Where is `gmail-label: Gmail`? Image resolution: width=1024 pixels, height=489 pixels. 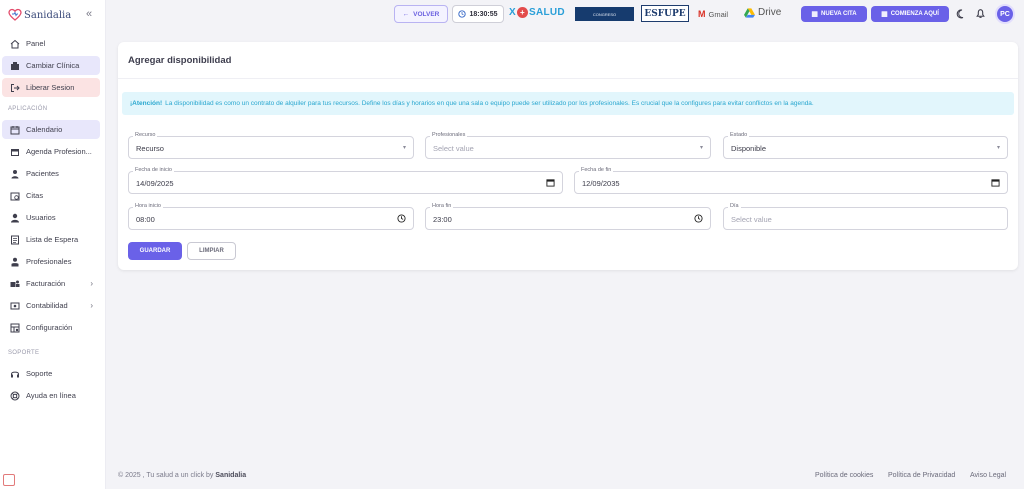 gmail-label: Gmail is located at coordinates (718, 14).